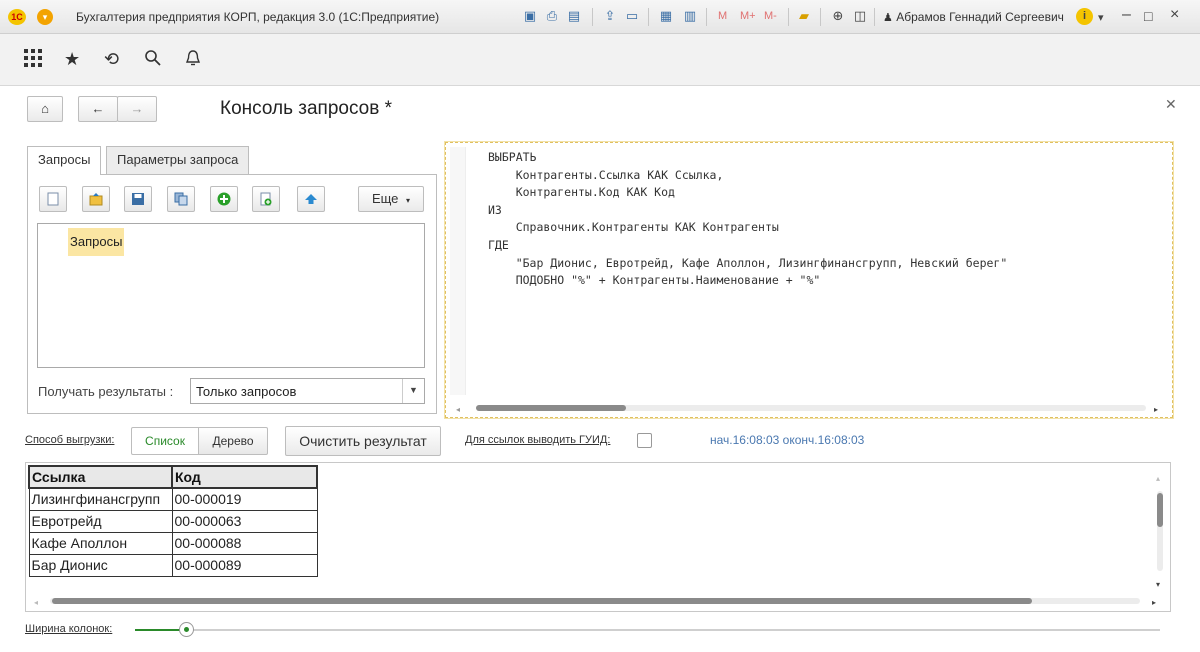 This screenshot has height=652, width=1200. Describe the element at coordinates (231, 295) in the screenshot. I see `queries-tree: Запросы` at that location.